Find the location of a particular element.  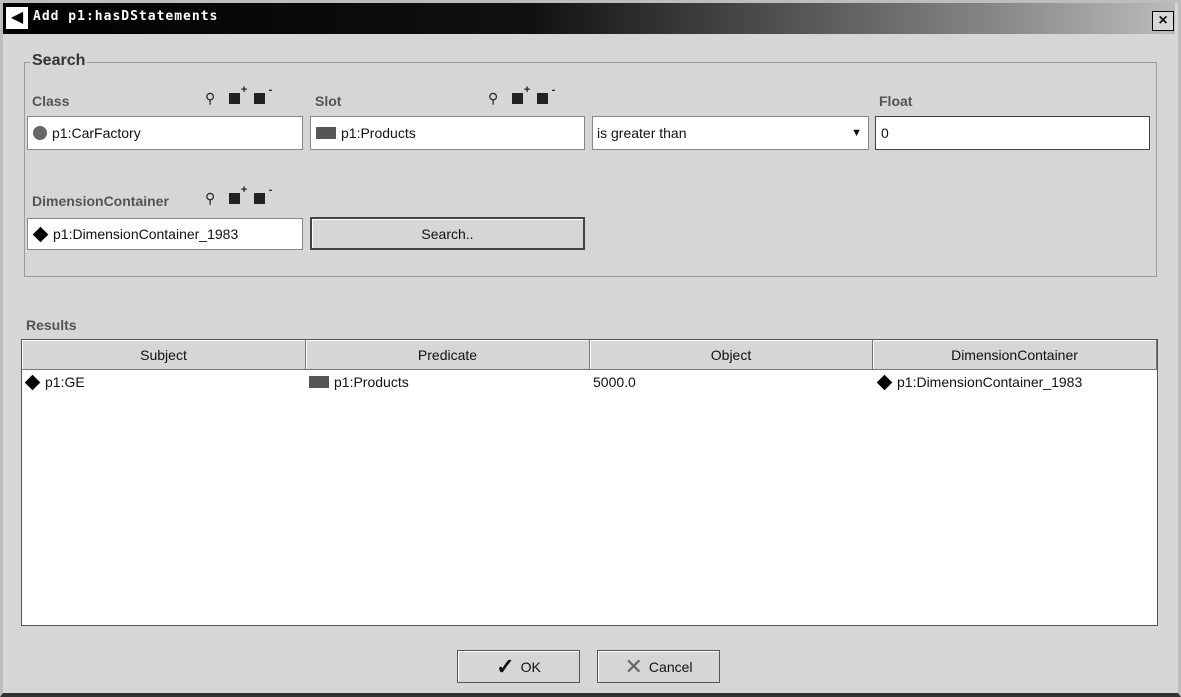

app-icon: ◀ is located at coordinates (17, 18).